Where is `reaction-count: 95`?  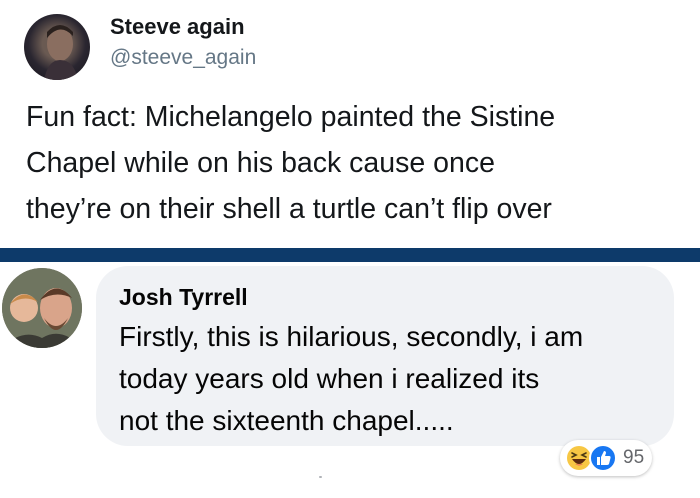 reaction-count: 95 is located at coordinates (634, 457).